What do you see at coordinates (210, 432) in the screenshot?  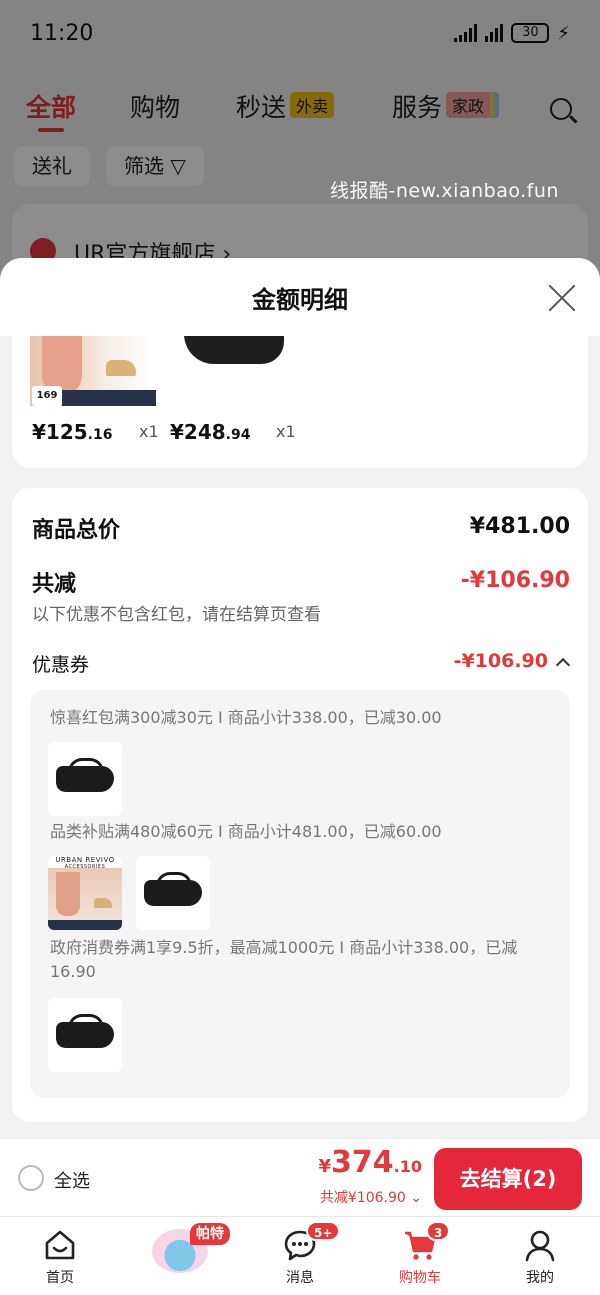 I see `product-price-2: ¥248.94` at bounding box center [210, 432].